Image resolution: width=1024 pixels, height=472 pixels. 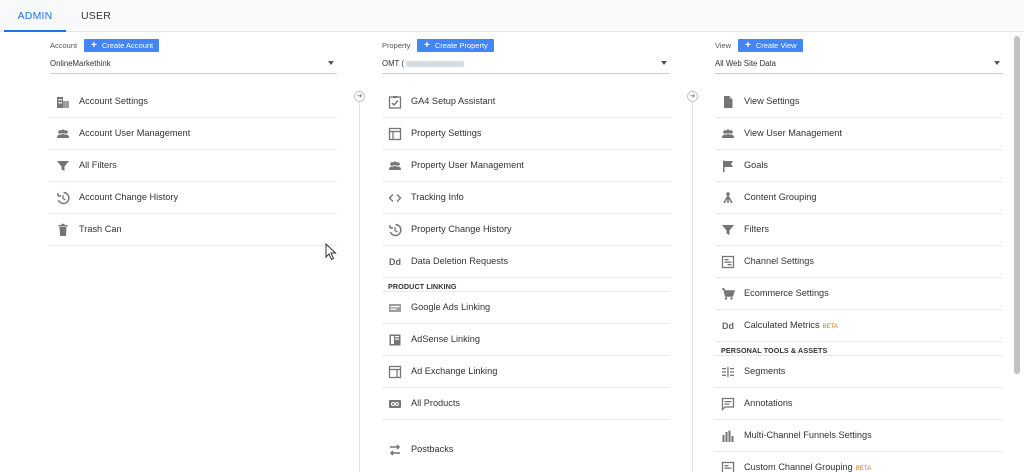 I want to click on menu-item-label: All Products, so click(x=436, y=403).